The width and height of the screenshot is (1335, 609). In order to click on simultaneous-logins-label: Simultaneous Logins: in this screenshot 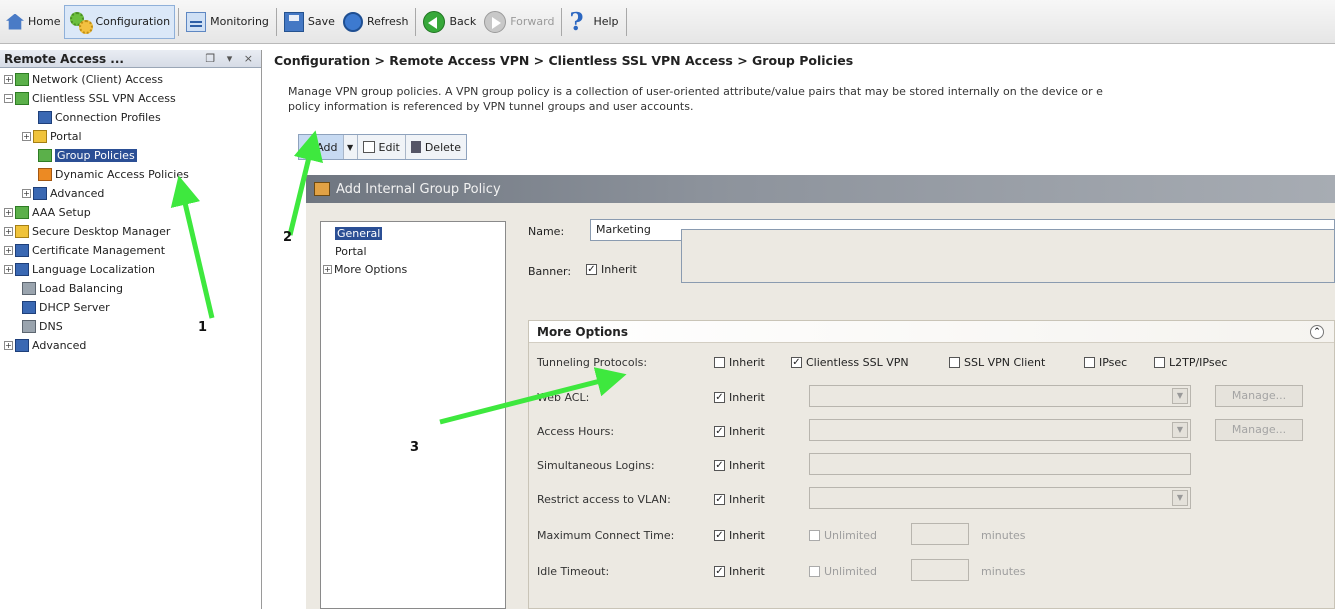, I will do `click(596, 465)`.